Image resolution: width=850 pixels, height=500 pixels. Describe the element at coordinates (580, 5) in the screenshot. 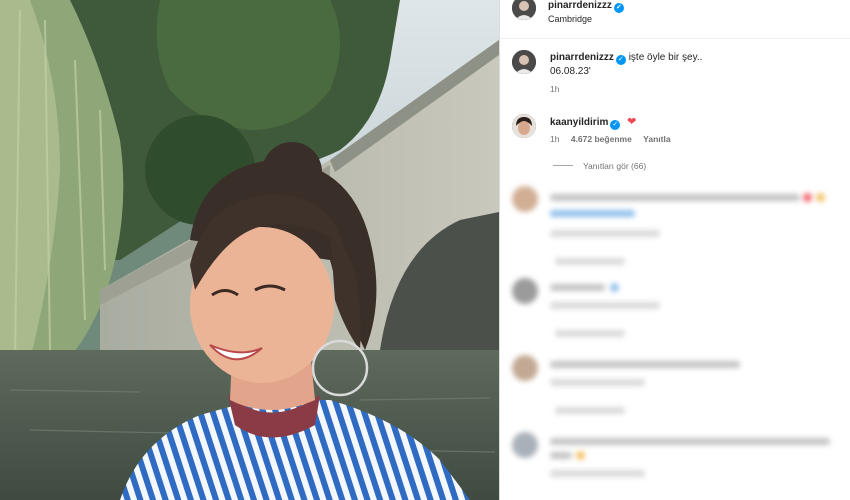

I see `author-username: pinarrdenizzz` at that location.